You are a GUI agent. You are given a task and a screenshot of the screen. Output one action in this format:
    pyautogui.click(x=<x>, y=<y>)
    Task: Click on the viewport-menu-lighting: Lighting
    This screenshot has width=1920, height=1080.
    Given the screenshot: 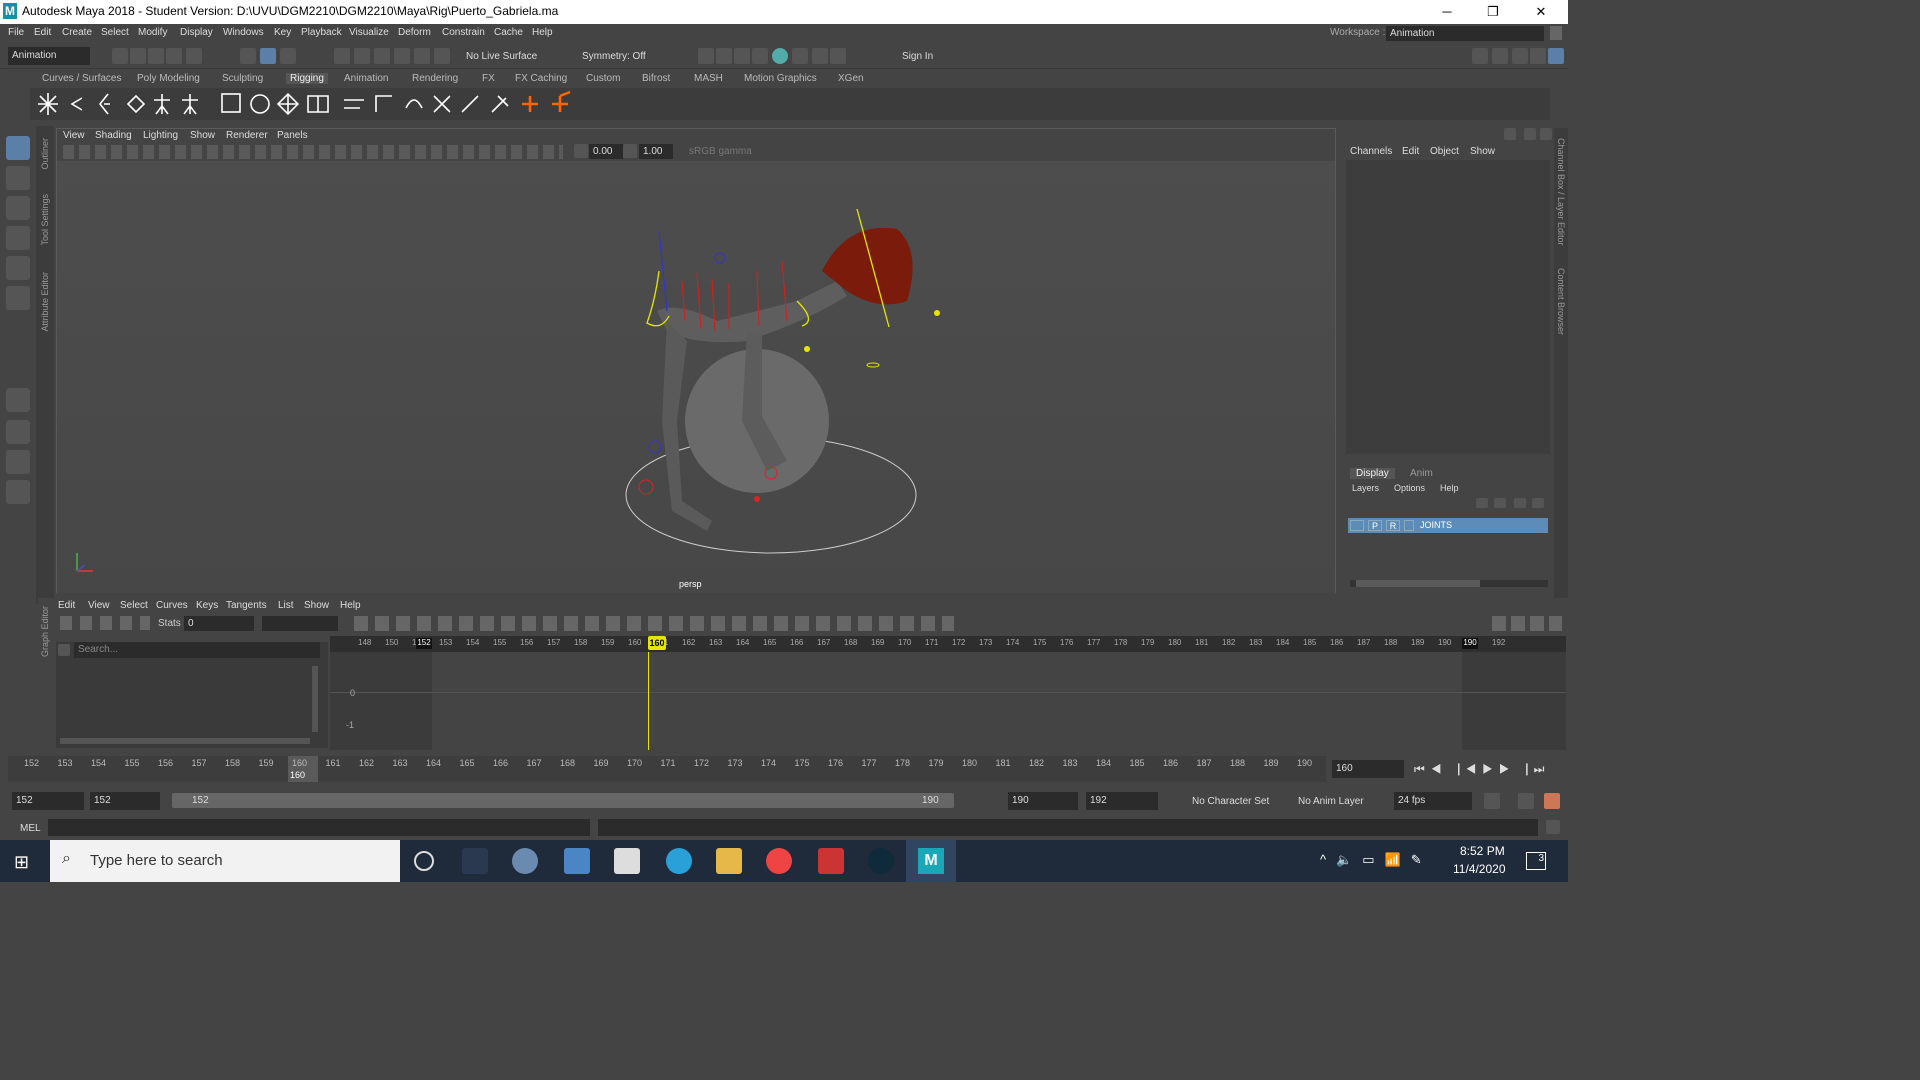 What is the action you would take?
    pyautogui.click(x=160, y=135)
    